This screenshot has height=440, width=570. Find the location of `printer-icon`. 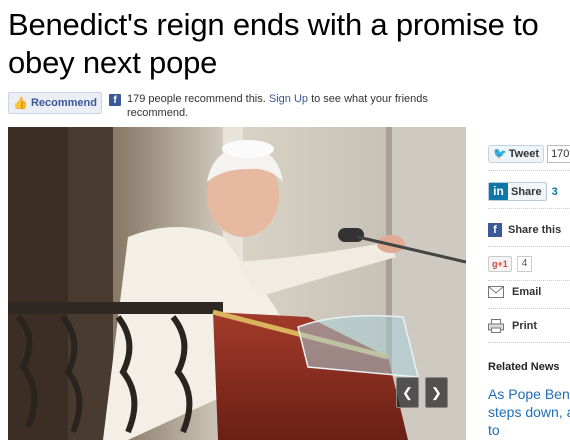

printer-icon is located at coordinates (496, 325).